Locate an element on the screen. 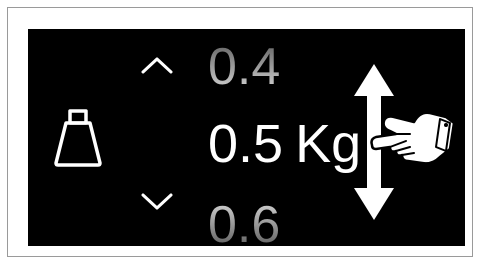 This screenshot has width=482, height=266. chevron-down-icon is located at coordinates (157, 202).